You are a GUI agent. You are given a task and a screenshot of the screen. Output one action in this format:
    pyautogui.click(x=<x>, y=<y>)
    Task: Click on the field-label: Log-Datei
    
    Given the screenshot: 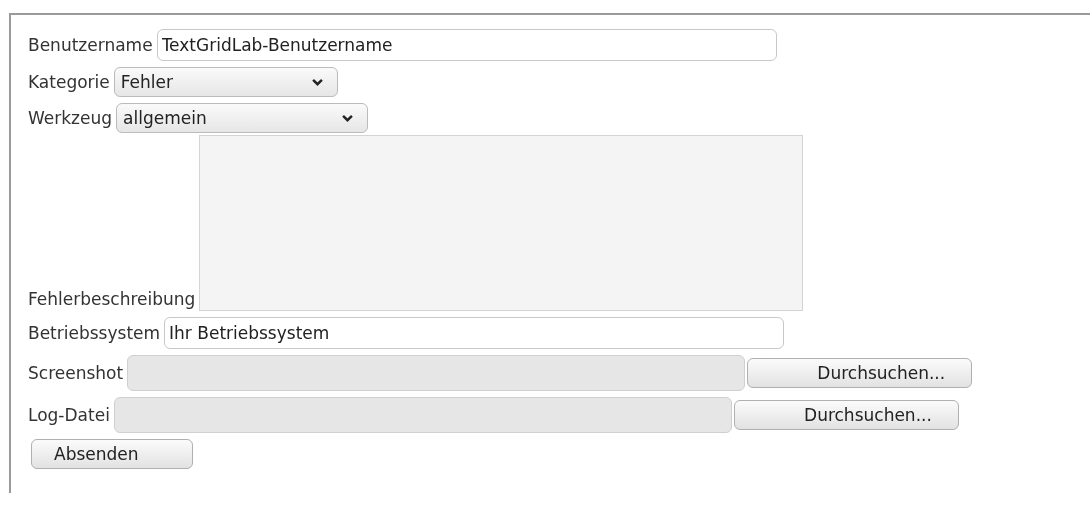 What is the action you would take?
    pyautogui.click(x=69, y=415)
    